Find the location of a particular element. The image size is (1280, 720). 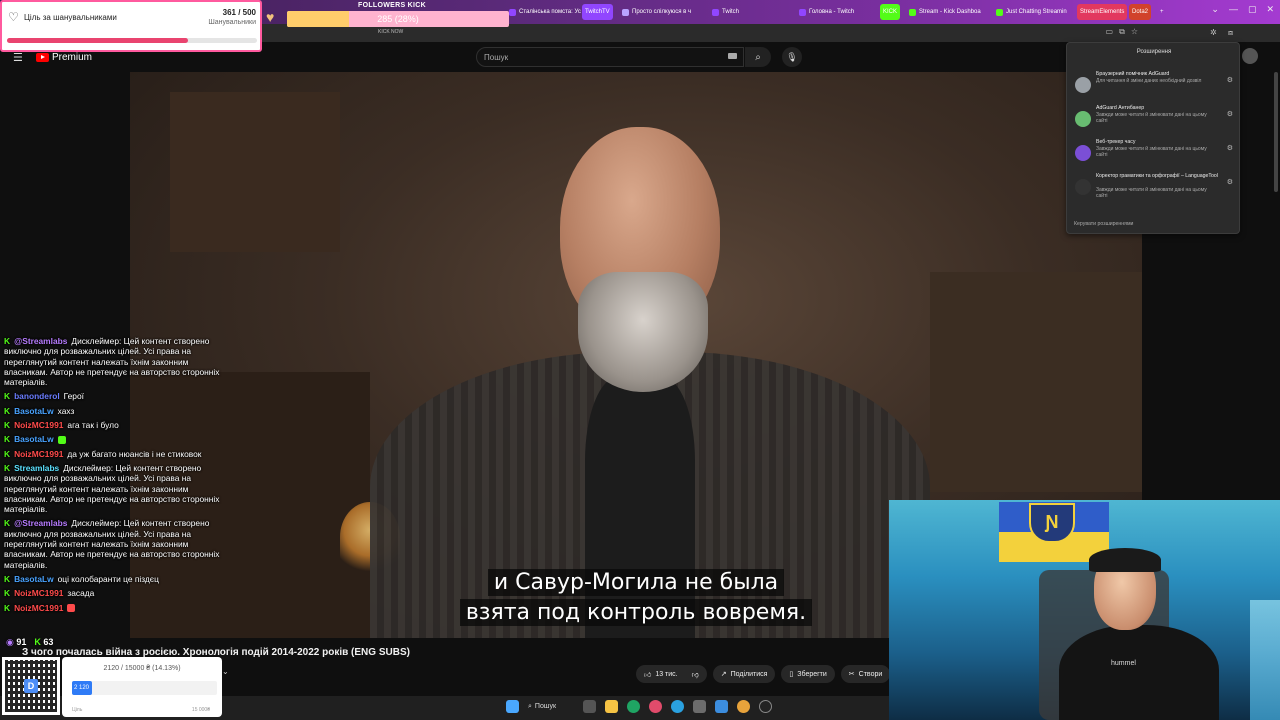

background-furniture is located at coordinates (255, 172).